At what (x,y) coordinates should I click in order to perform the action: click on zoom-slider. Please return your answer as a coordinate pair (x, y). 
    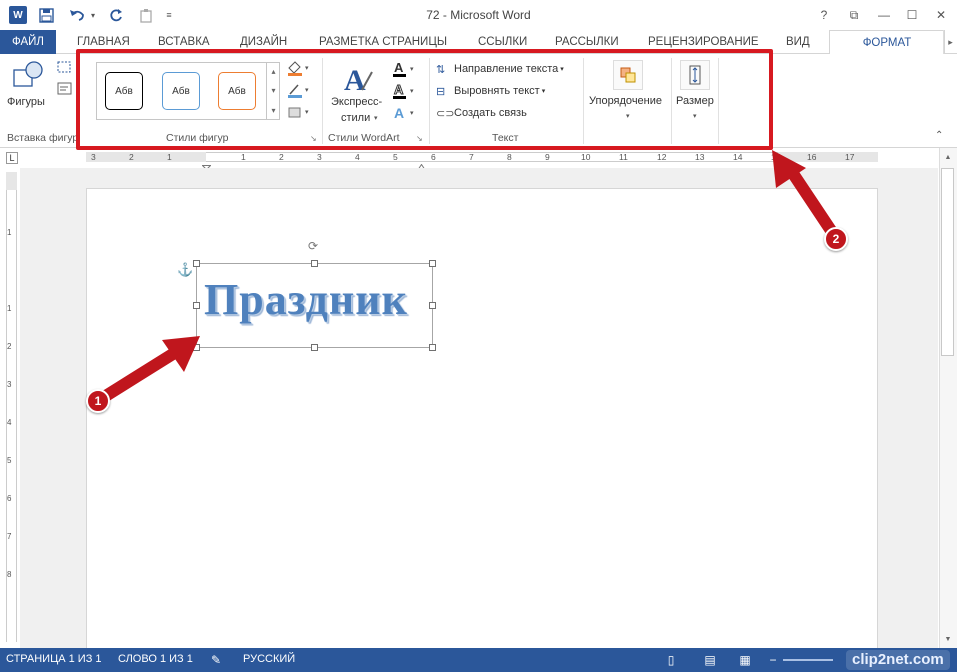
    Looking at the image, I should click on (808, 660).